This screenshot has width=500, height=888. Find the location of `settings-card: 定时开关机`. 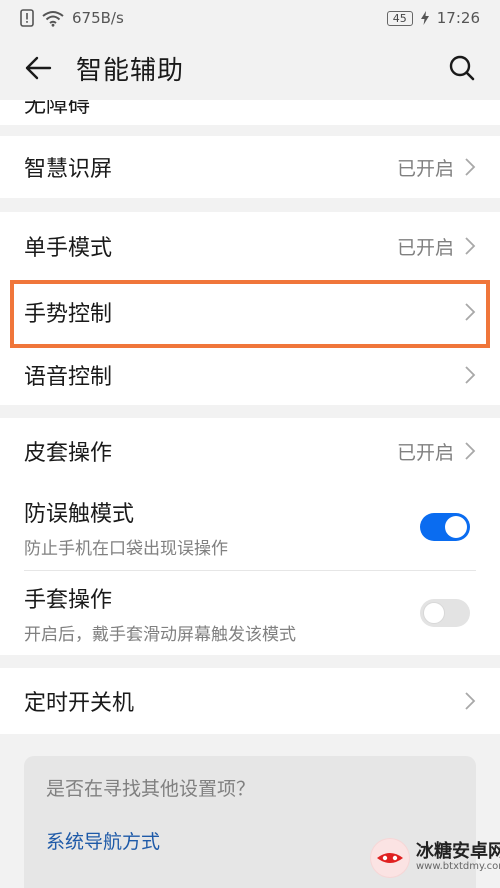

settings-card: 定时开关机 is located at coordinates (250, 701).